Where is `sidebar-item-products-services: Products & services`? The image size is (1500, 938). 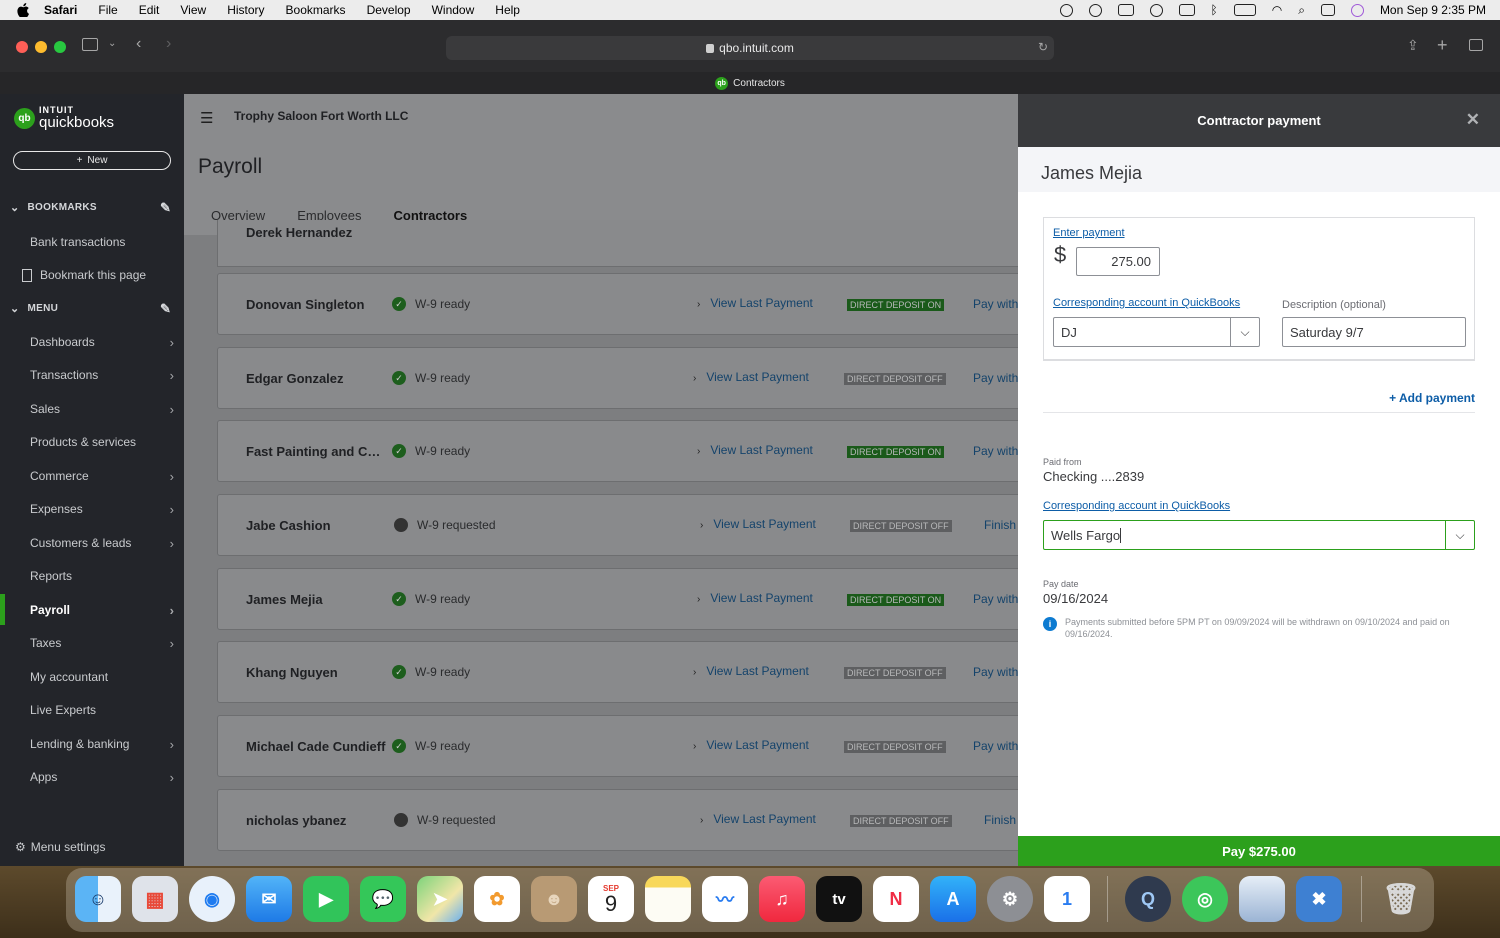 sidebar-item-products-services: Products & services is located at coordinates (105, 442).